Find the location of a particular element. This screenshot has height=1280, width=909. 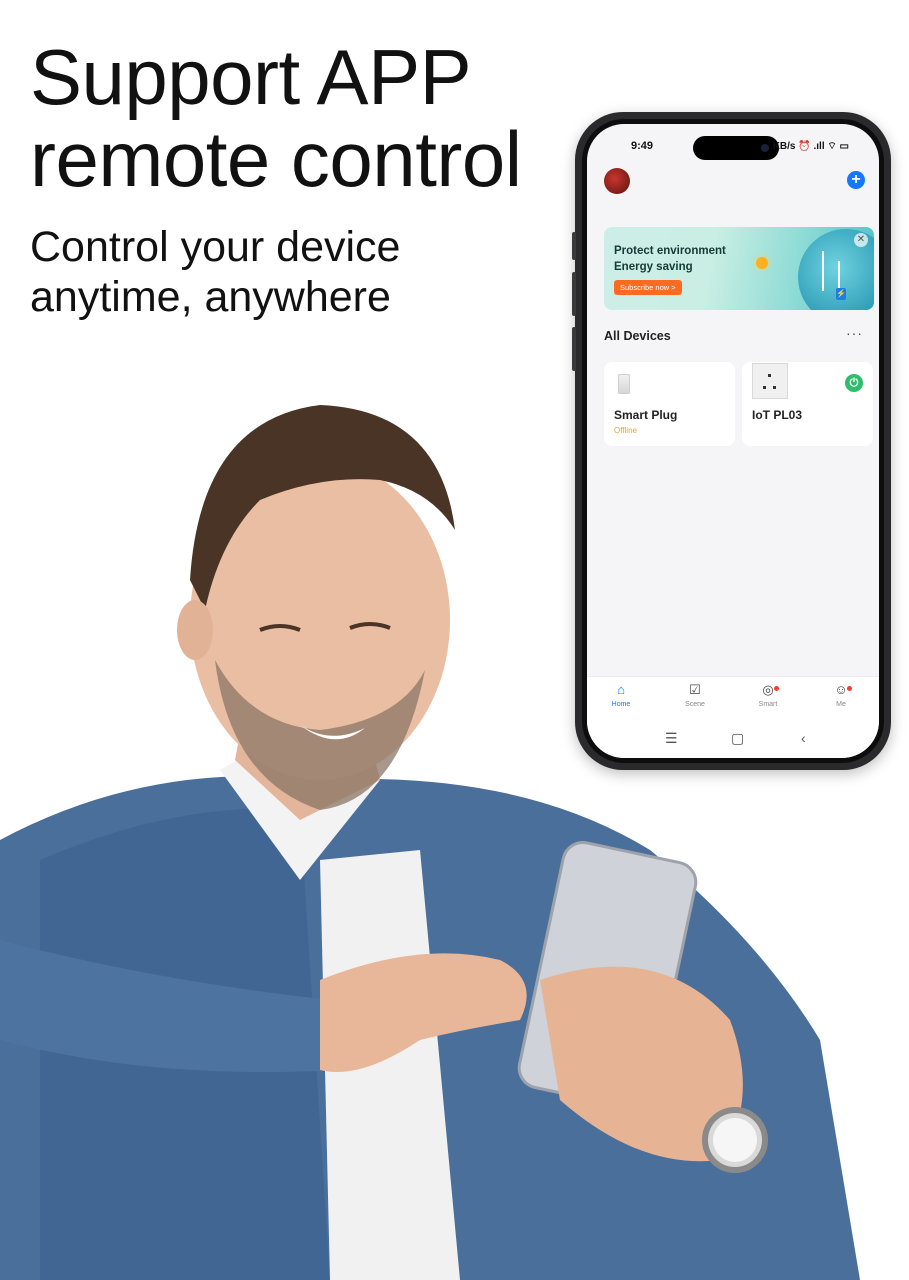

device-status: Offline is located at coordinates (625, 430).